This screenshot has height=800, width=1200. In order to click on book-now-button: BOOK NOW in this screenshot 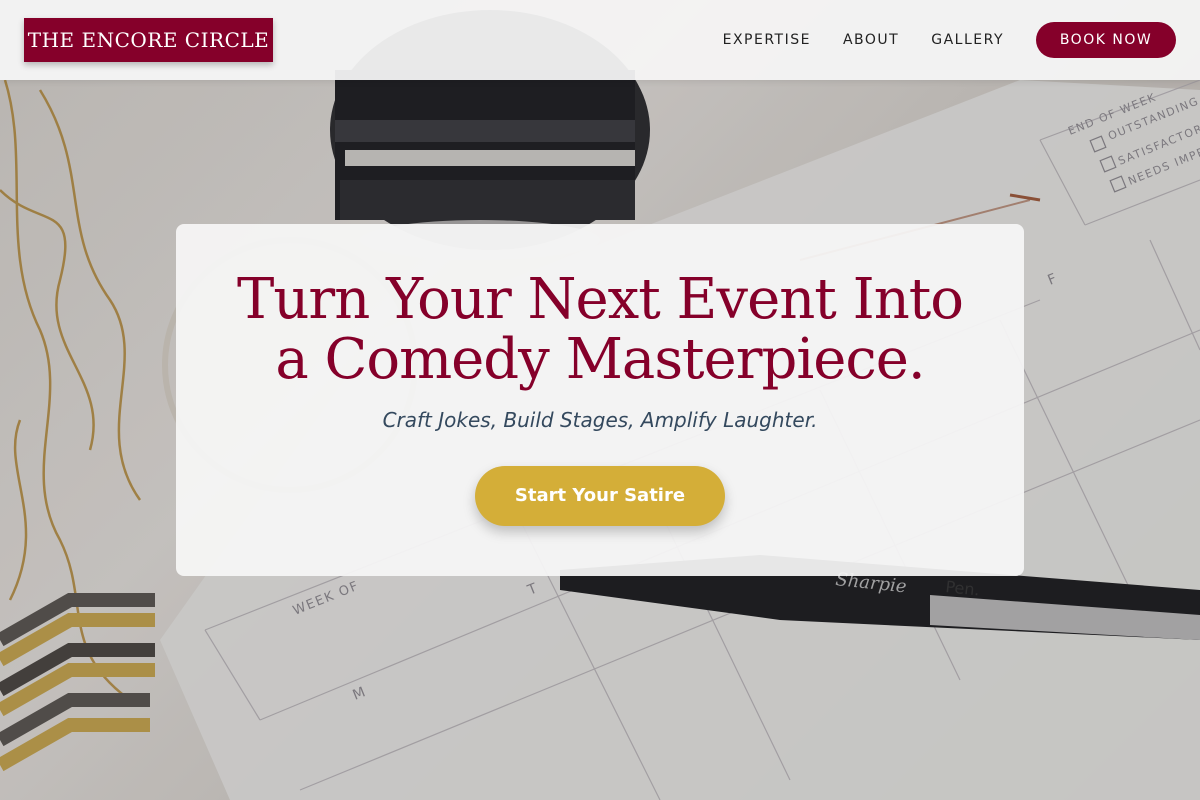, I will do `click(1106, 40)`.